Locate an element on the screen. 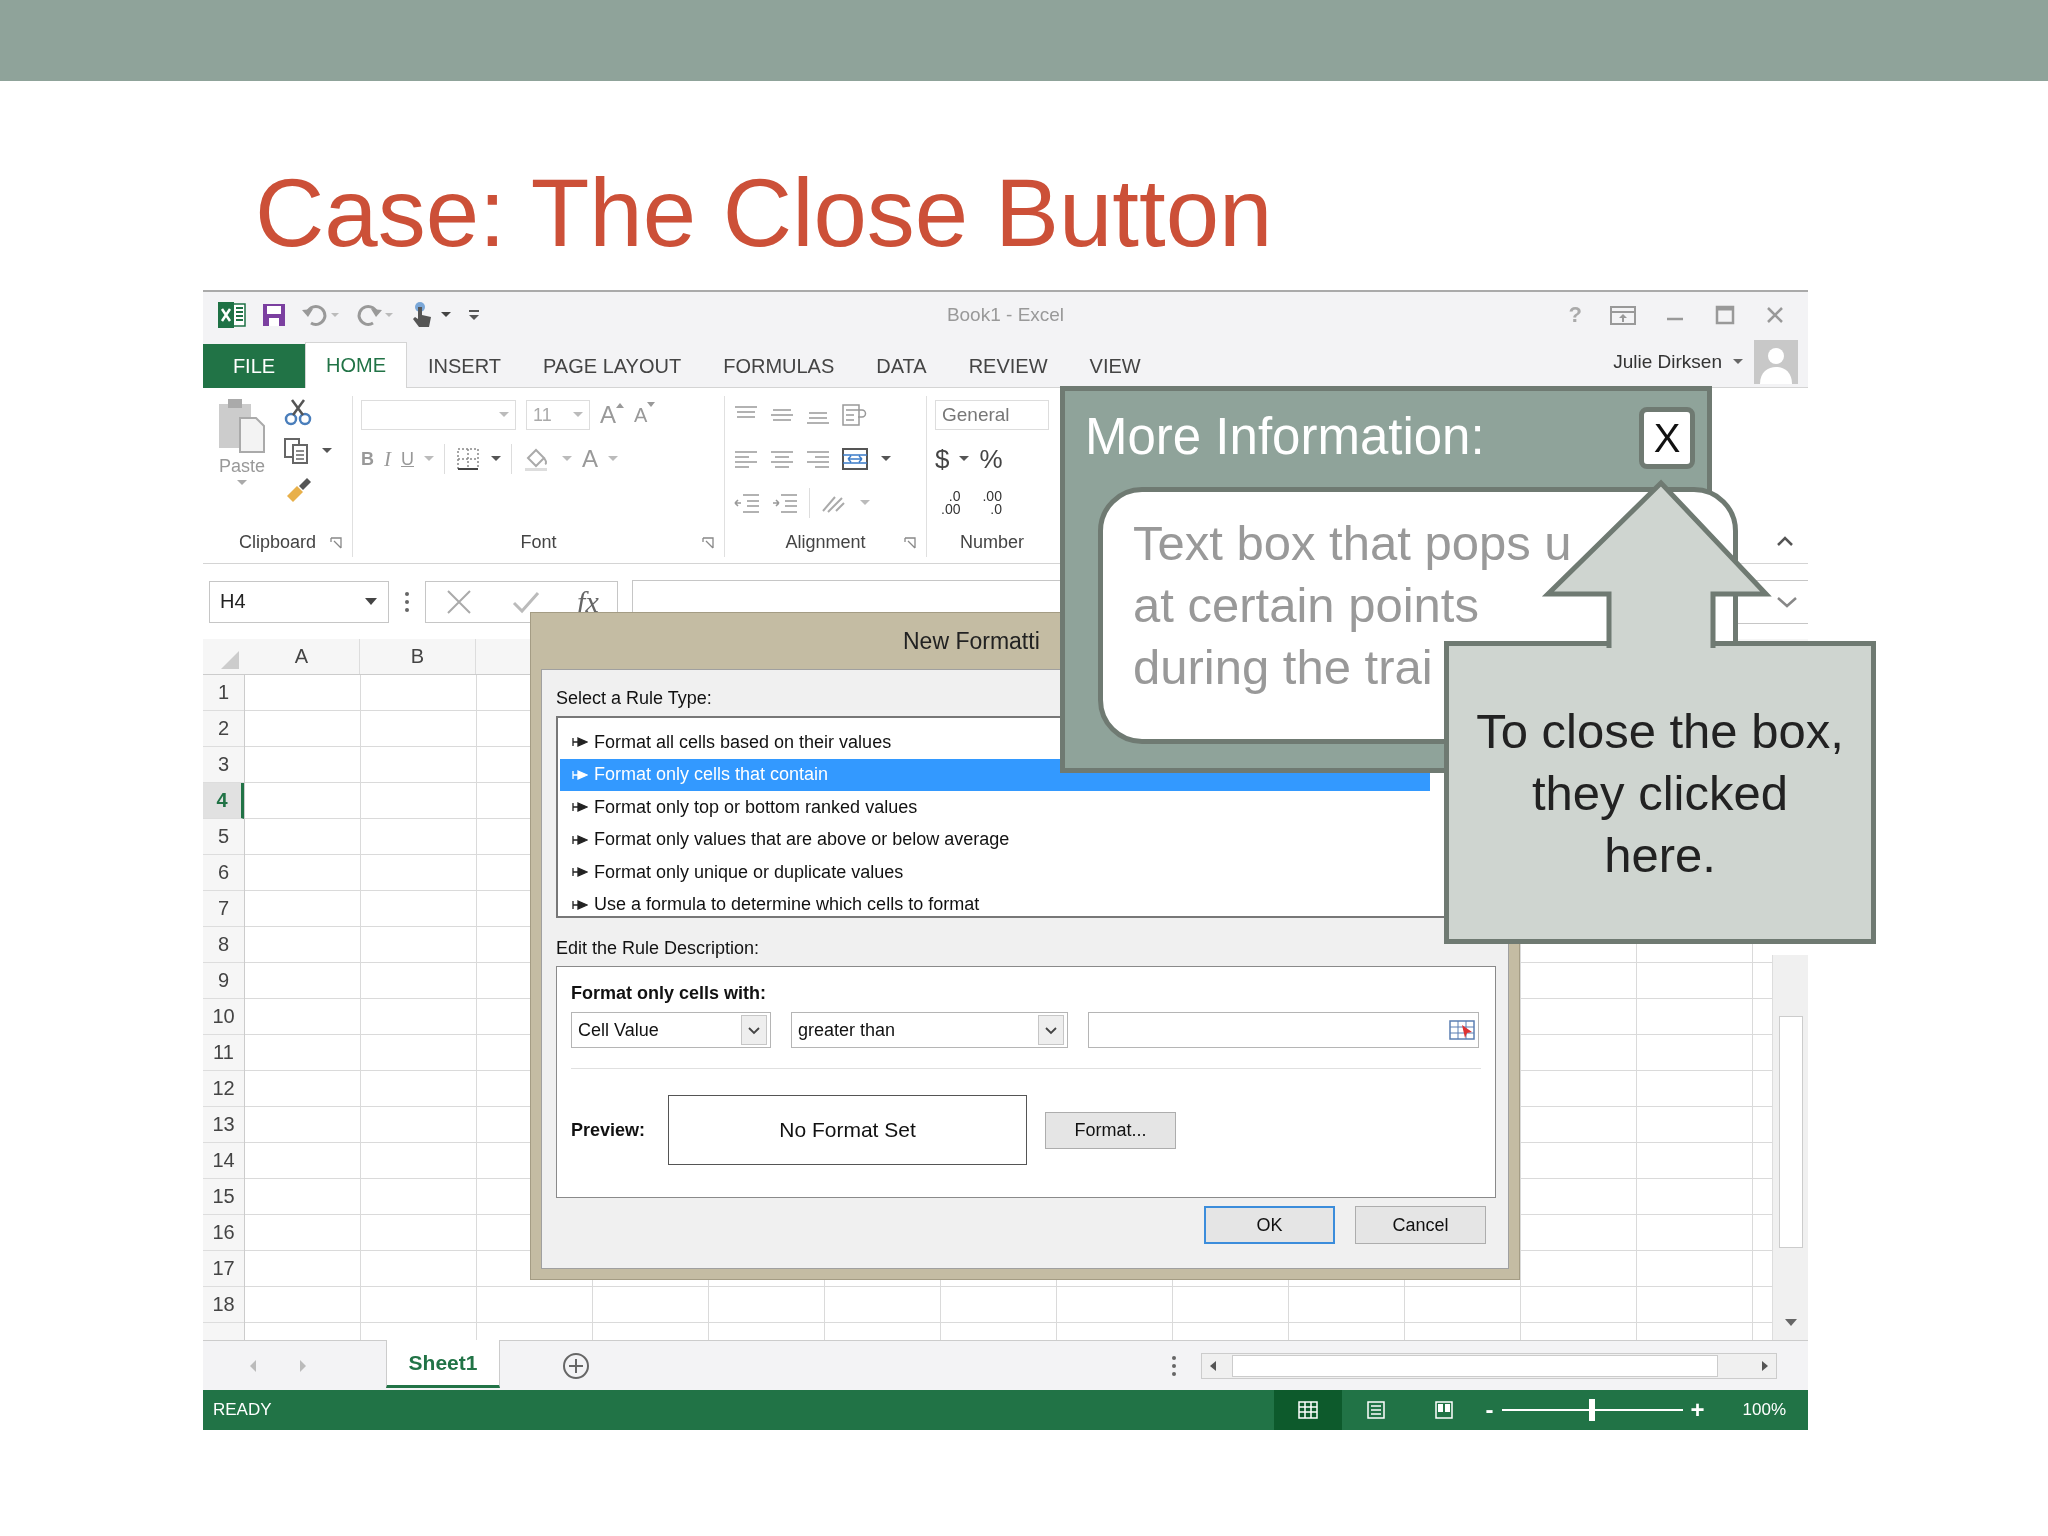 This screenshot has height=1536, width=2048. align-center-icon is located at coordinates (782, 459).